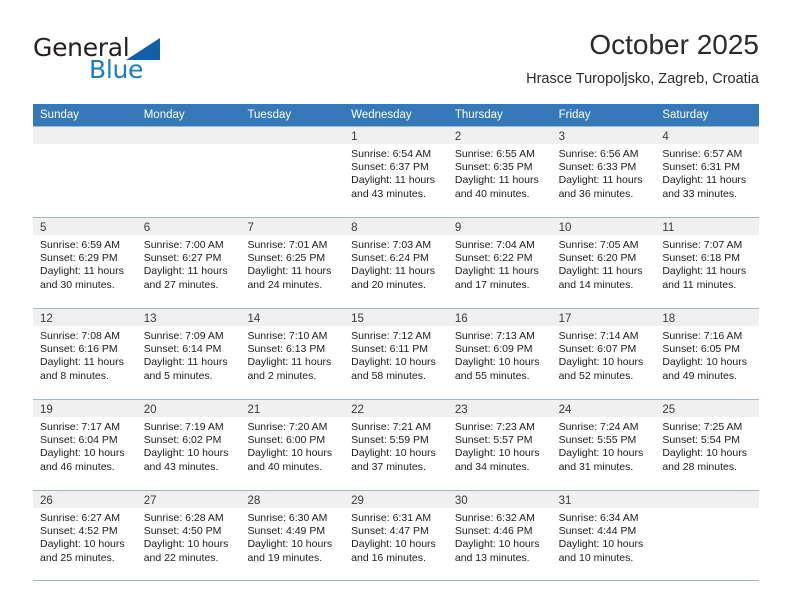 This screenshot has width=792, height=612. I want to click on day-detail-line: and 2 minutes., so click(282, 375).